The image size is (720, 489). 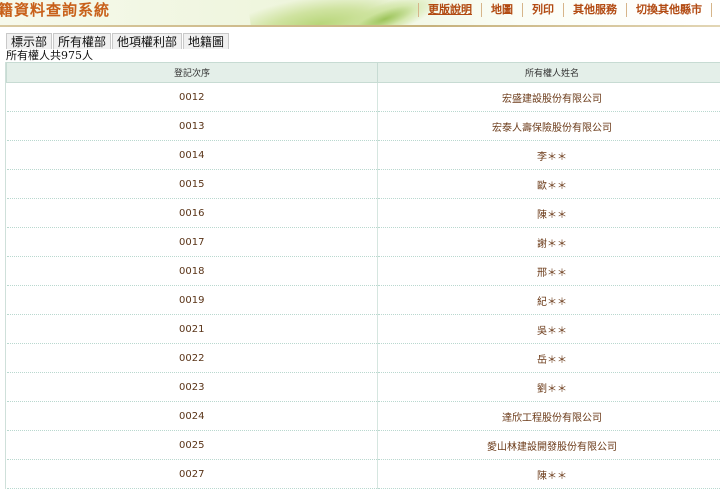 I want to click on registration-order-cell: 0014, so click(x=192, y=155).